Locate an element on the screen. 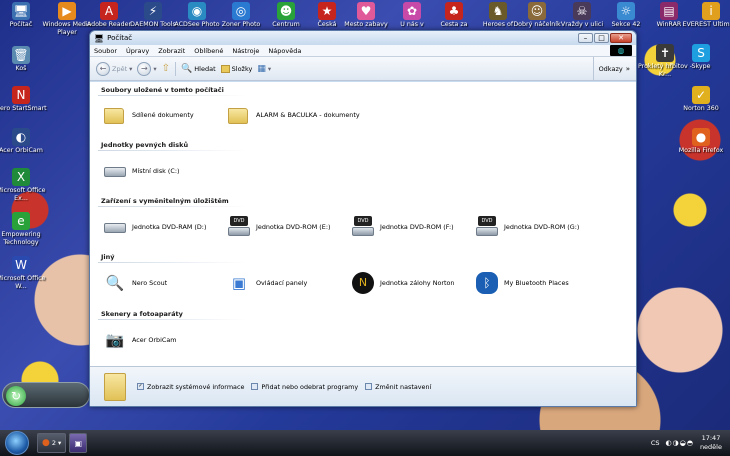 The image size is (730, 456). tray-icons: ◐◑◒◓ is located at coordinates (679, 443).